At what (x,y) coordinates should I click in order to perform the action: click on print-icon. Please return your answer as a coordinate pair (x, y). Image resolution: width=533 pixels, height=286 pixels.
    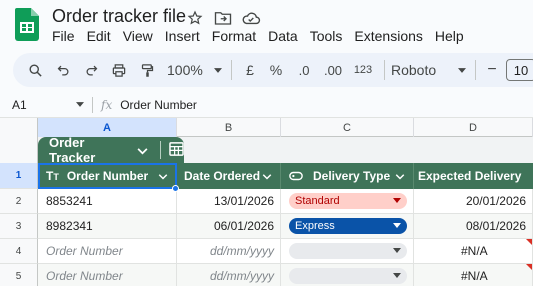
    Looking at the image, I should click on (119, 70).